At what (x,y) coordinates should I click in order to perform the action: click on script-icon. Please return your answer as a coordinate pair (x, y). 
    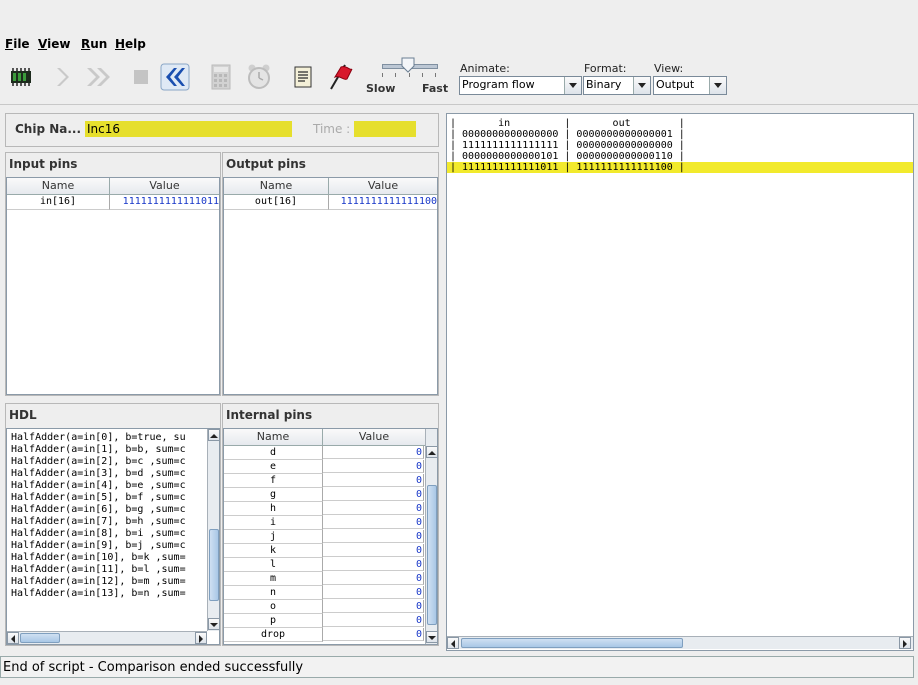
    Looking at the image, I should click on (303, 77).